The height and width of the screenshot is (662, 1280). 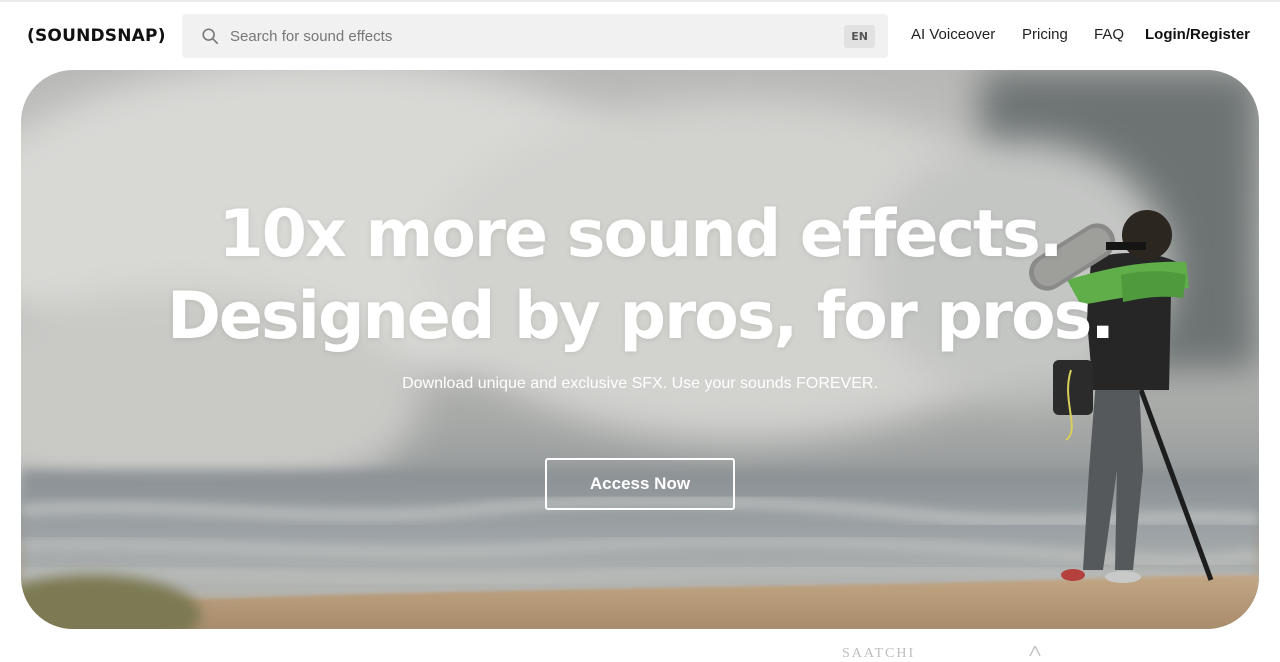 What do you see at coordinates (210, 36) in the screenshot?
I see `search-icon` at bounding box center [210, 36].